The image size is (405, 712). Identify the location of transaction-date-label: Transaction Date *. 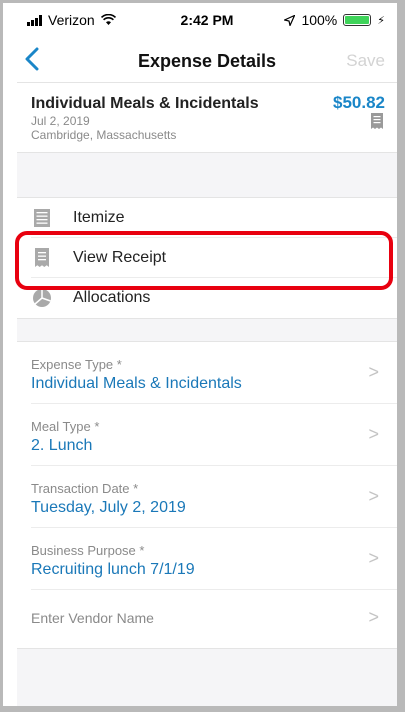
(85, 488).